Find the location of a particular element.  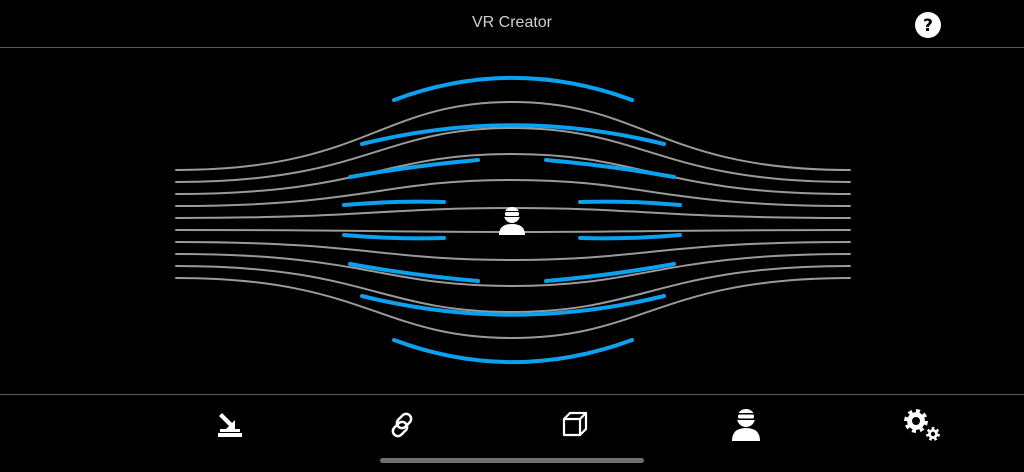

page-title: VR Creator is located at coordinates (512, 22).